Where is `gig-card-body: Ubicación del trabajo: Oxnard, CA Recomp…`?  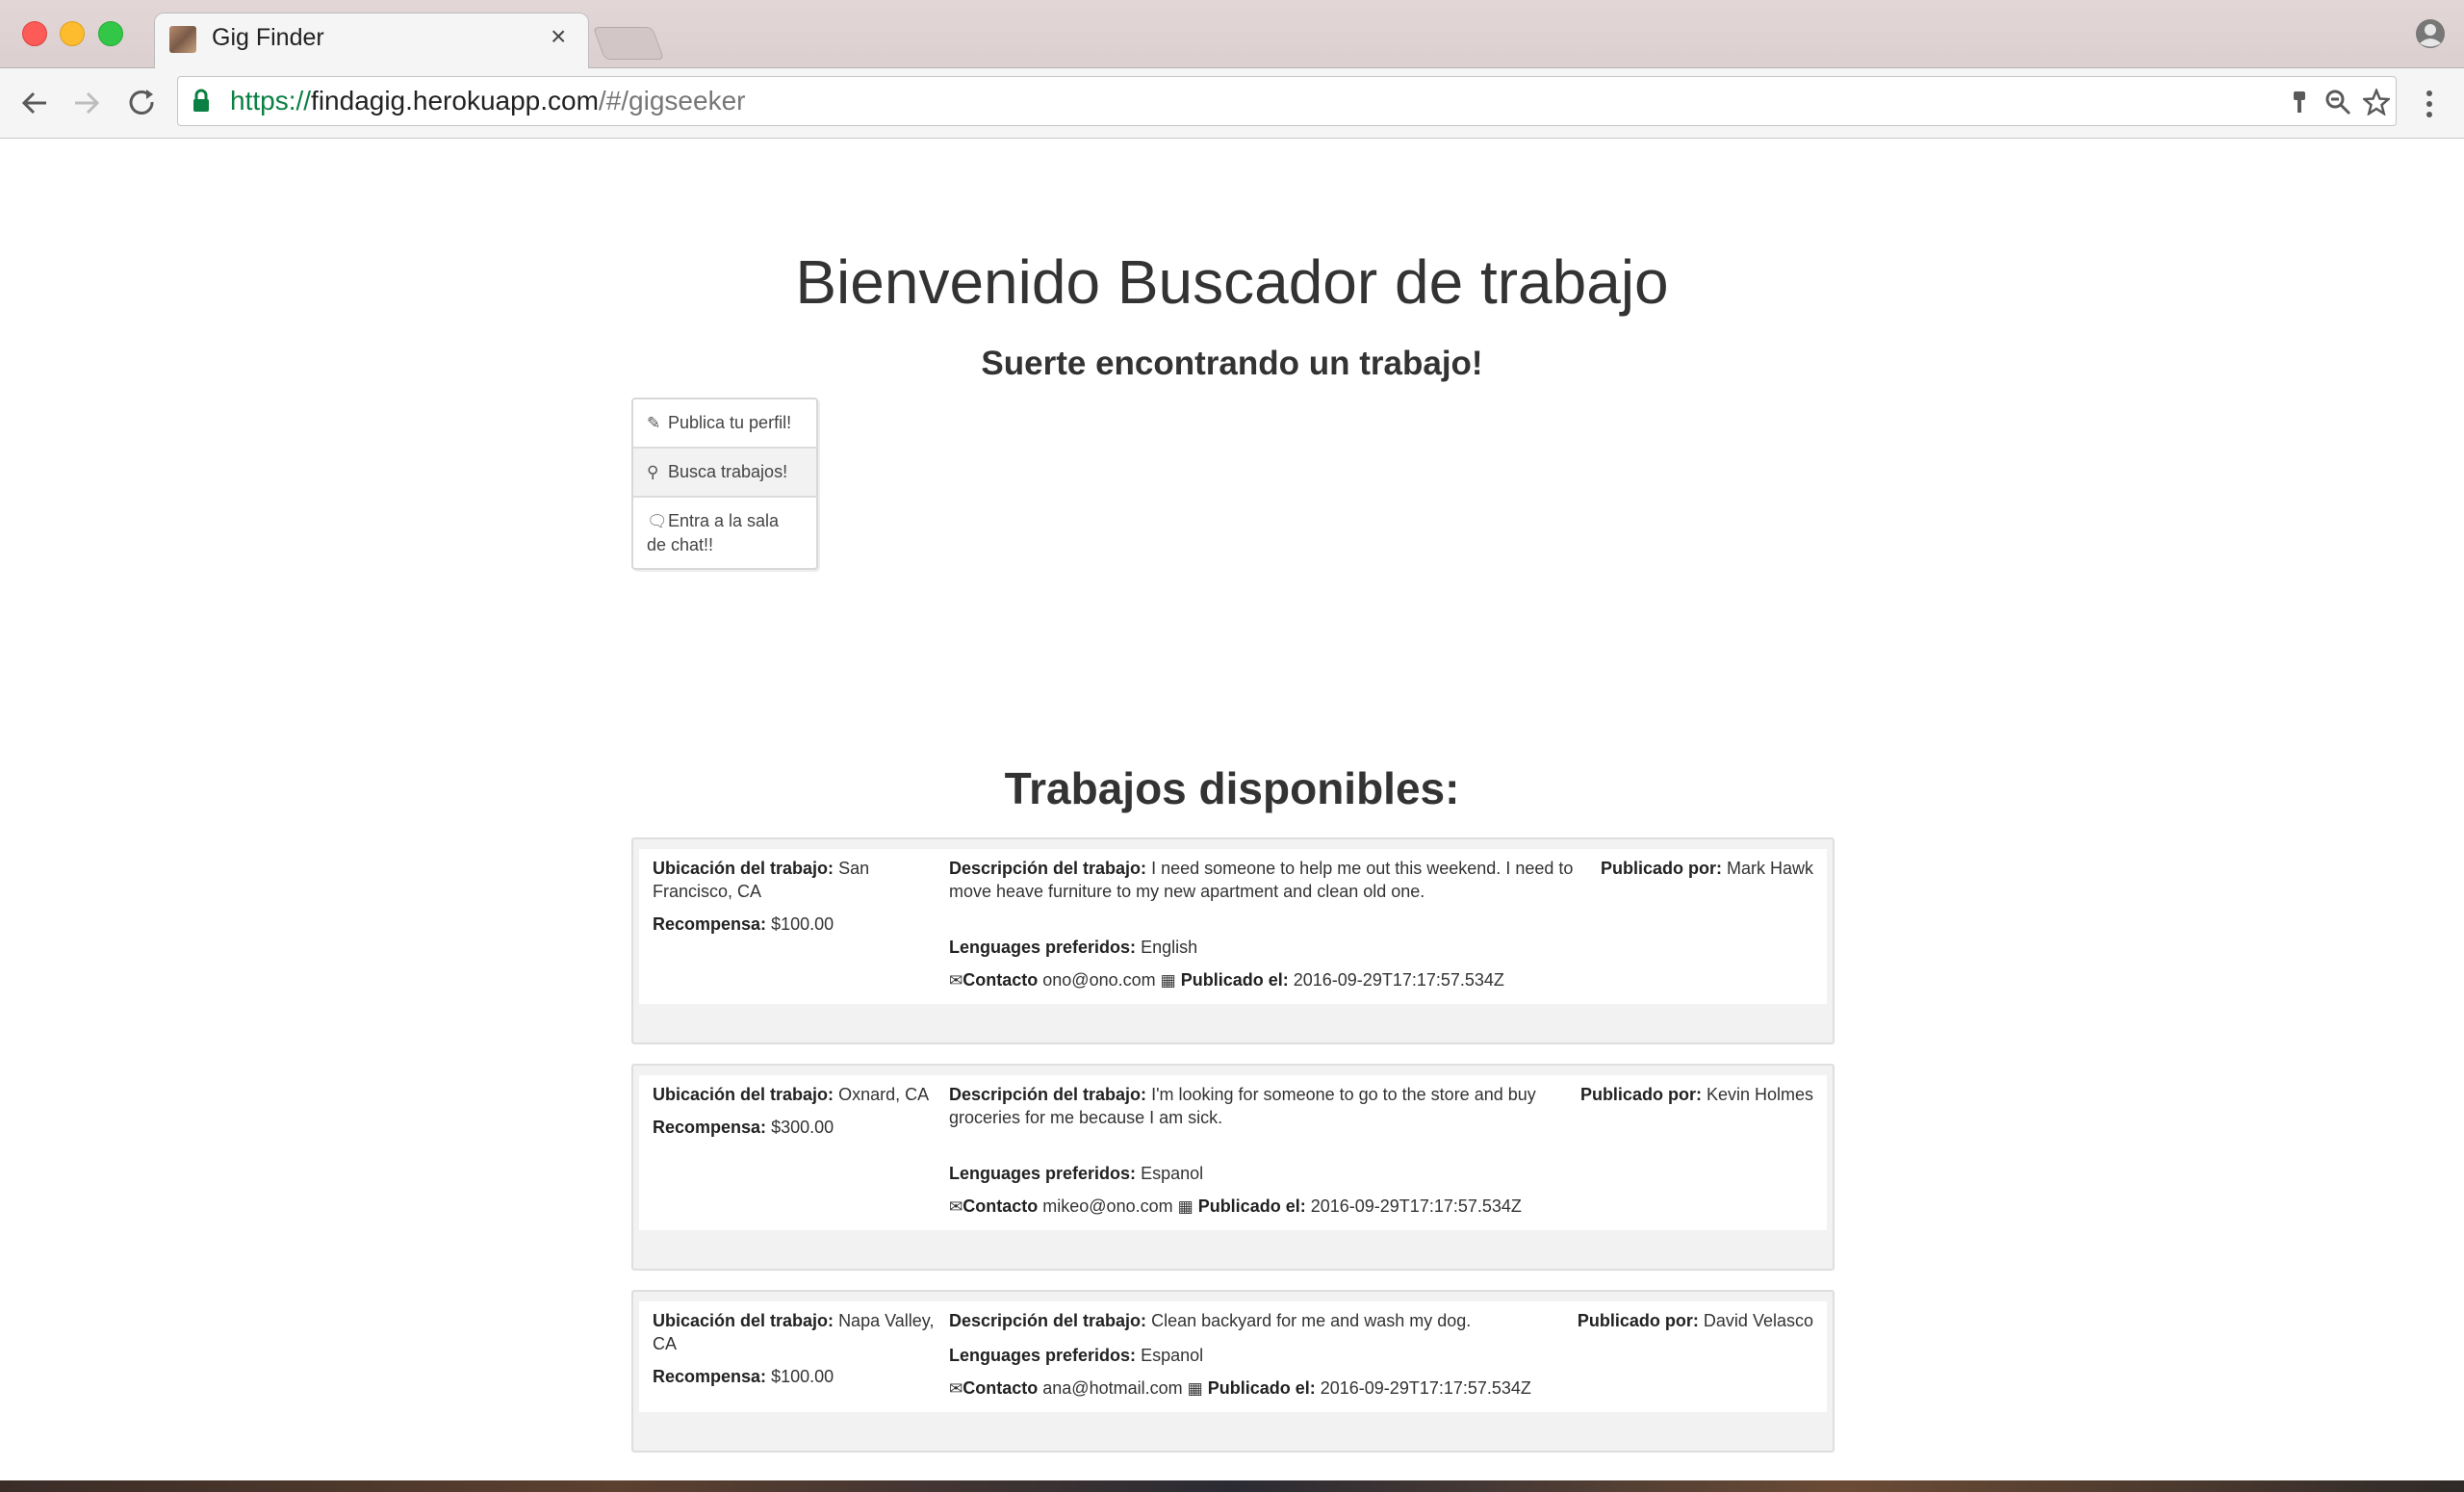
gig-card-body: Ubicación del trabajo: Oxnard, CA Recomp… is located at coordinates (1233, 1152).